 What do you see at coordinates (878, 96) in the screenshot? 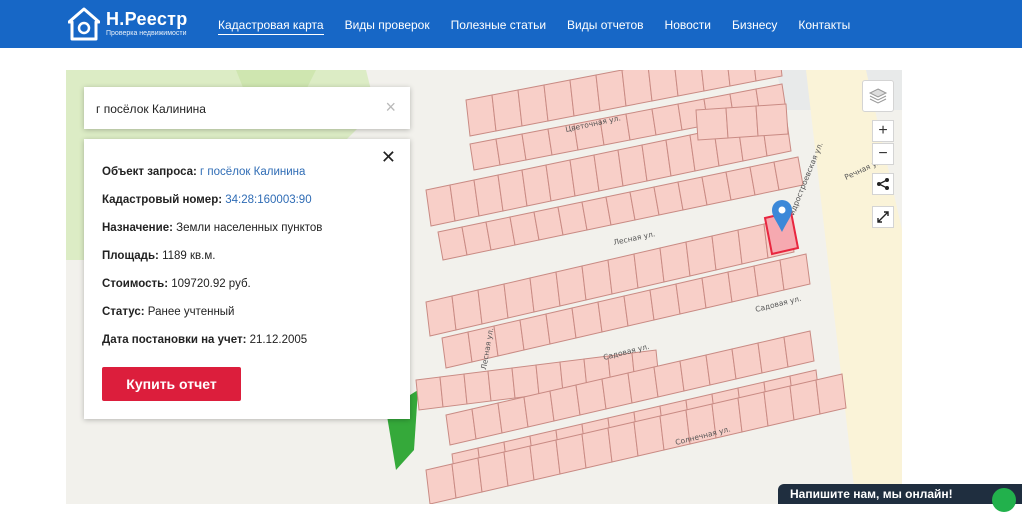
I see `layers-icon` at bounding box center [878, 96].